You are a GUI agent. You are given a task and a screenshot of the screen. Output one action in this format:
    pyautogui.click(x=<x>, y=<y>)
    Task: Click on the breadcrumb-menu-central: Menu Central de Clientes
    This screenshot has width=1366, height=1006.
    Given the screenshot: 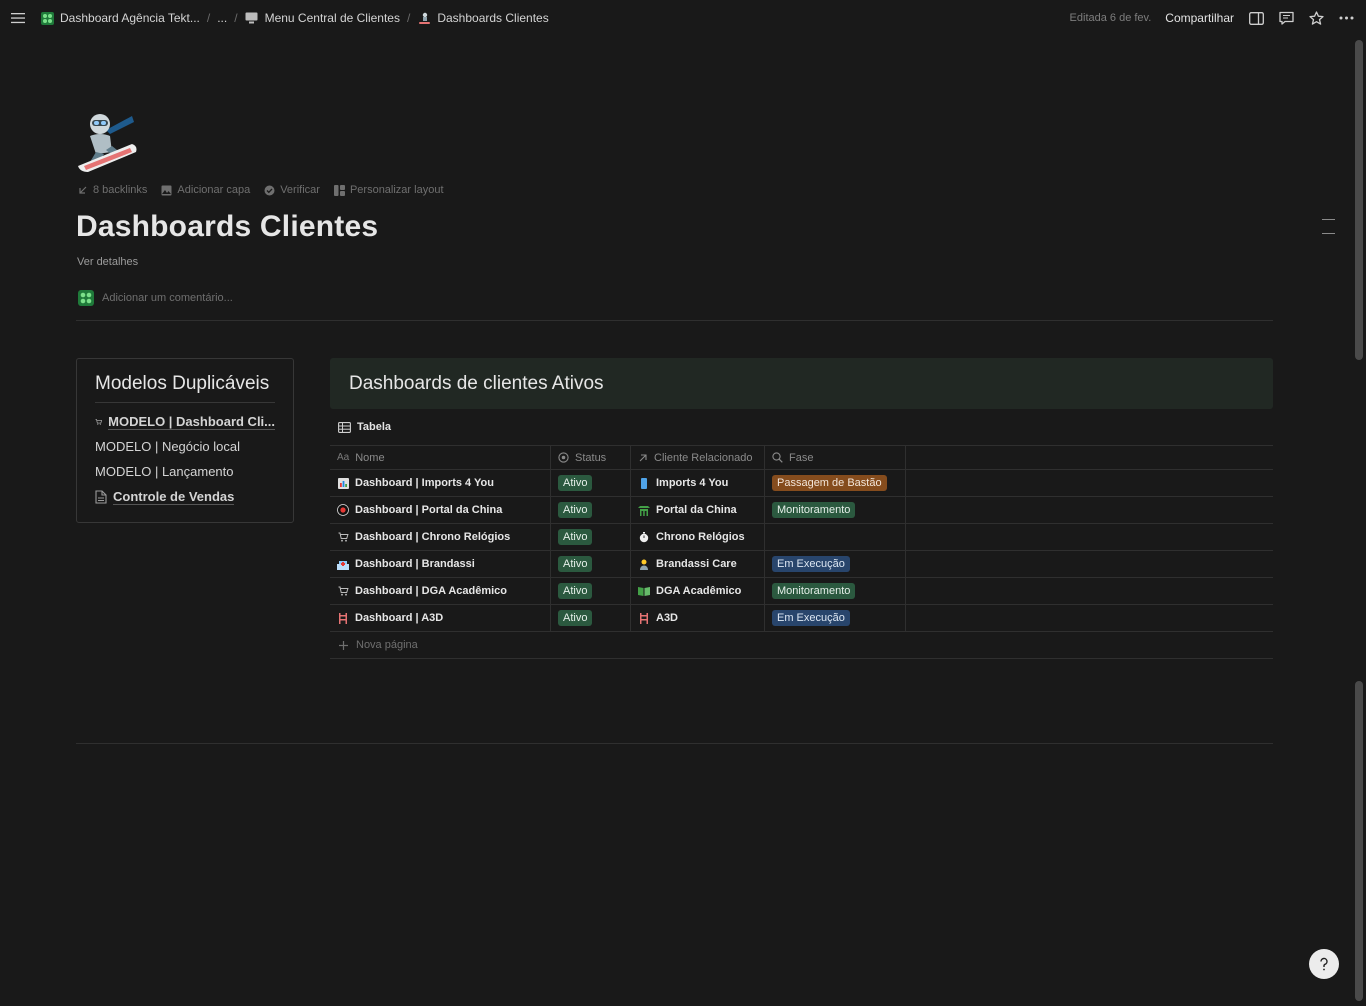 What is the action you would take?
    pyautogui.click(x=322, y=18)
    